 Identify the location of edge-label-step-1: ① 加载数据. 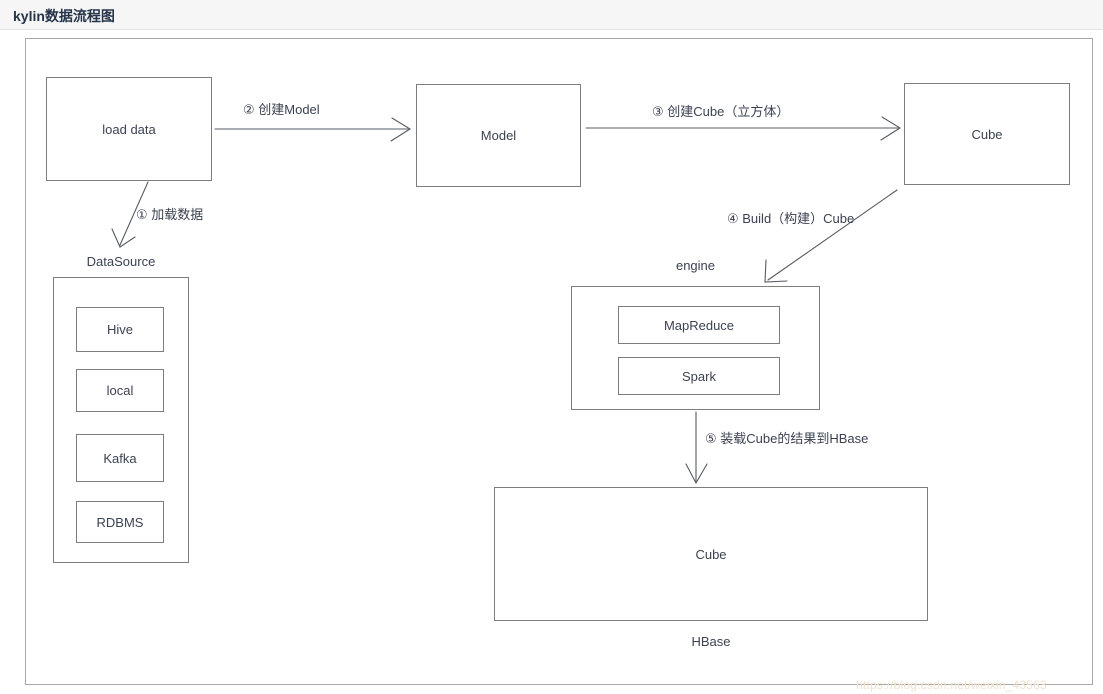
(170, 214).